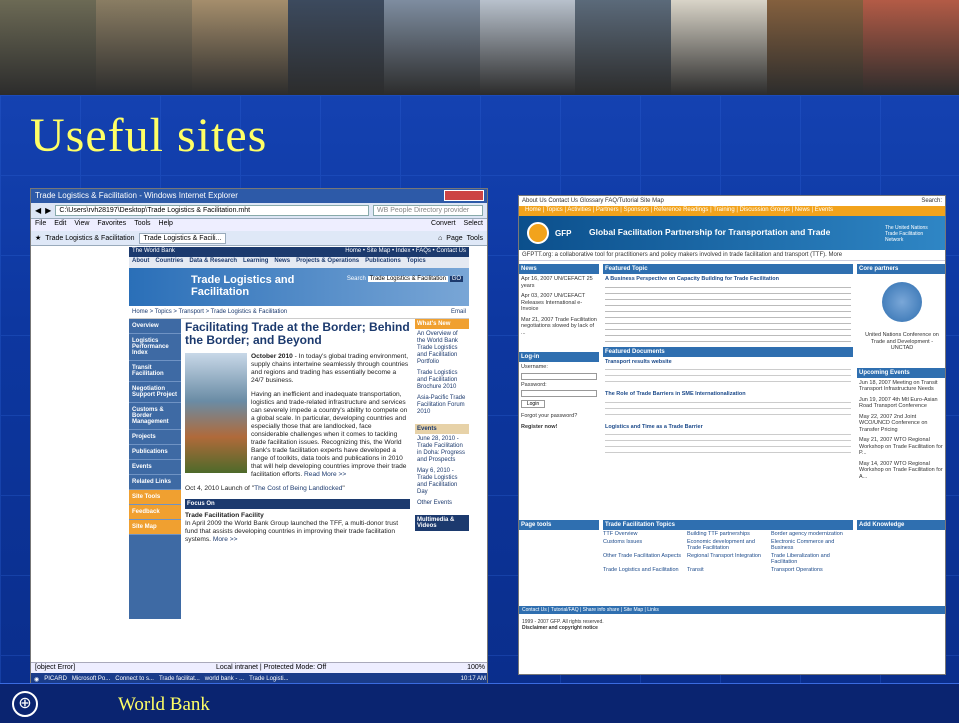  What do you see at coordinates (456, 279) in the screenshot?
I see `go-button: GO` at bounding box center [456, 279].